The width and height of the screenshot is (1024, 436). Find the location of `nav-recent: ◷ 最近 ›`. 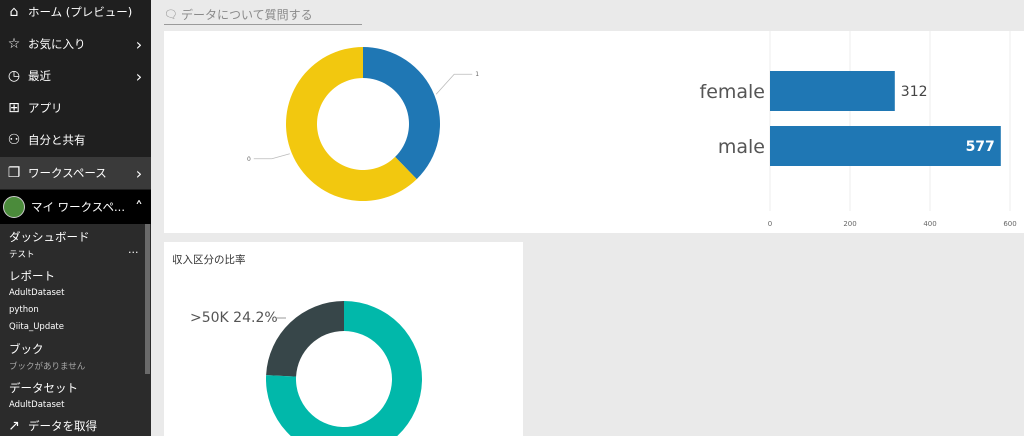

nav-recent: ◷ 最近 › is located at coordinates (75, 76).